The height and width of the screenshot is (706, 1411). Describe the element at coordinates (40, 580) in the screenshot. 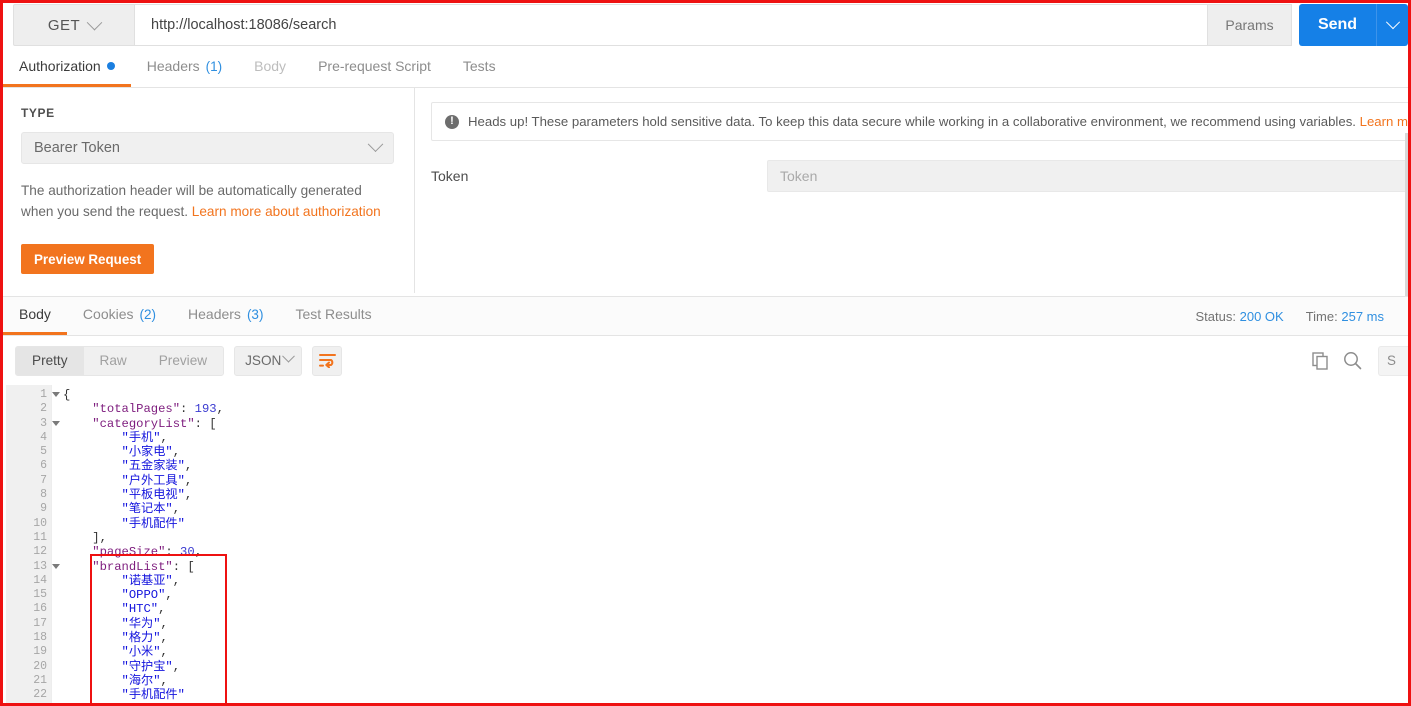

I see `line-number: 14` at that location.